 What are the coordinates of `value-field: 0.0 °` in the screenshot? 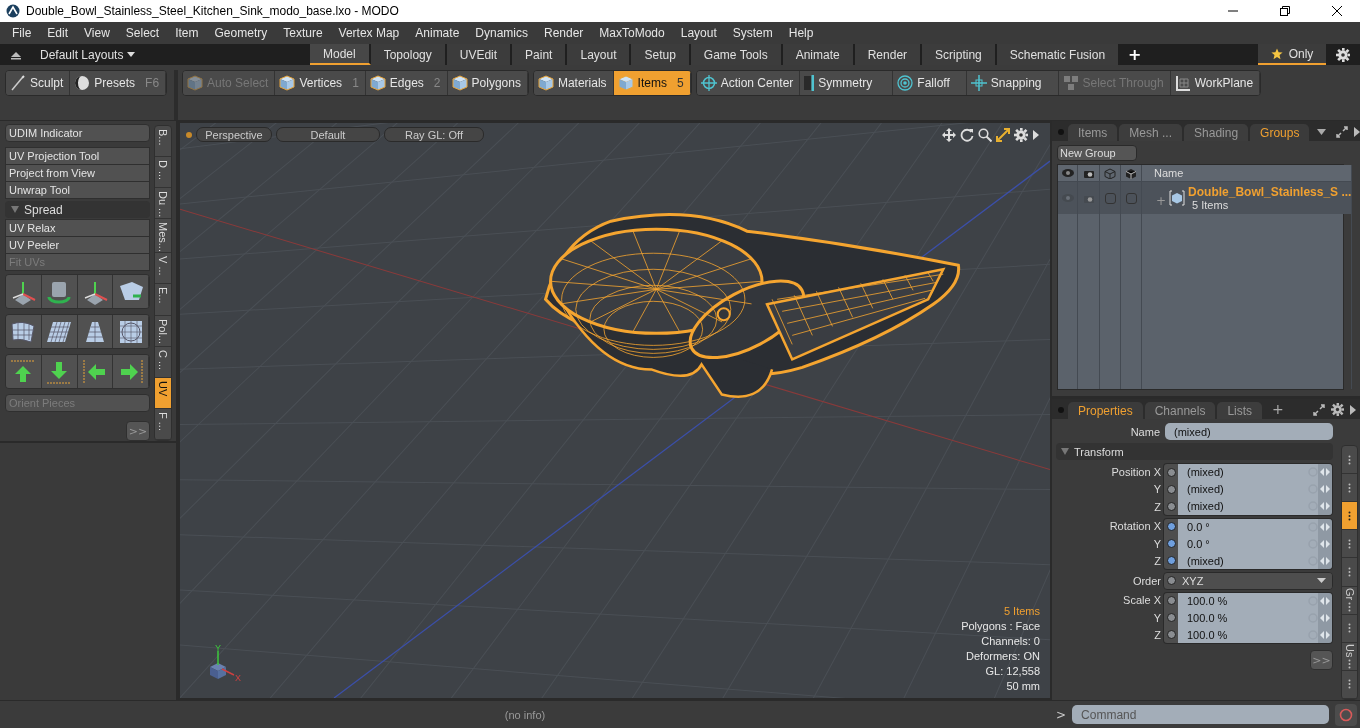 It's located at (1248, 544).